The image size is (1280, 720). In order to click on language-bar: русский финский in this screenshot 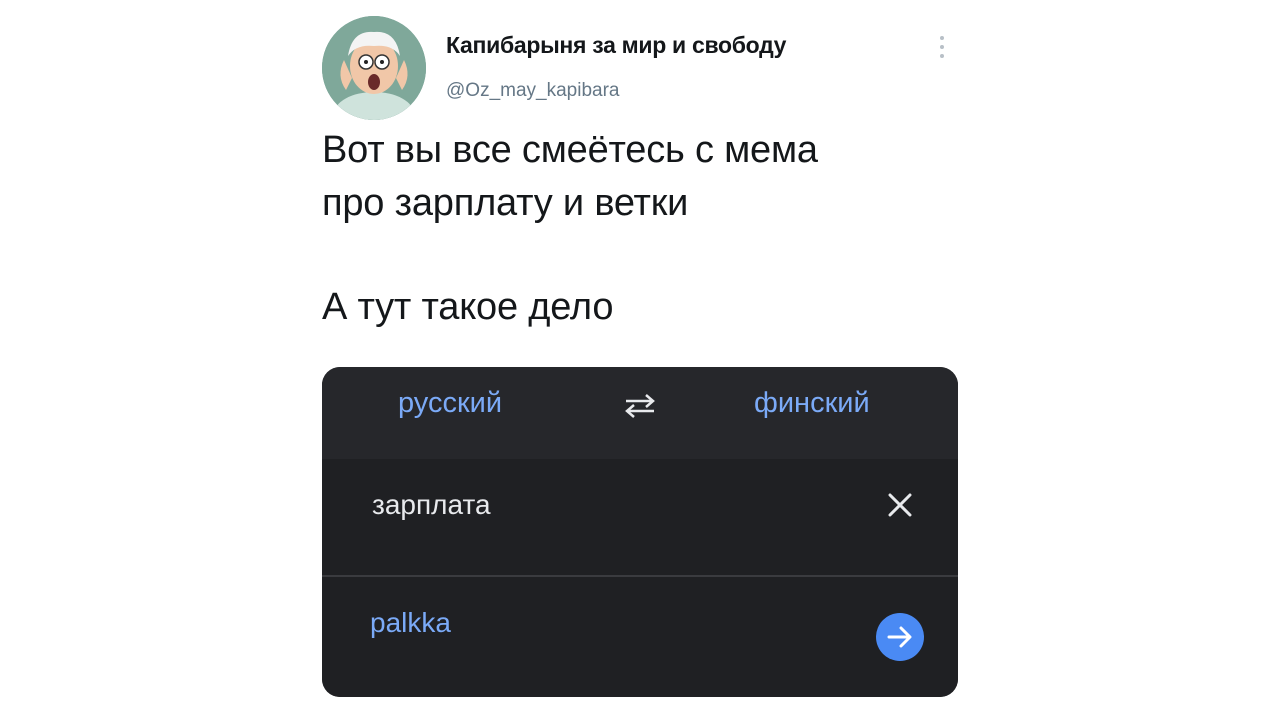, I will do `click(640, 413)`.